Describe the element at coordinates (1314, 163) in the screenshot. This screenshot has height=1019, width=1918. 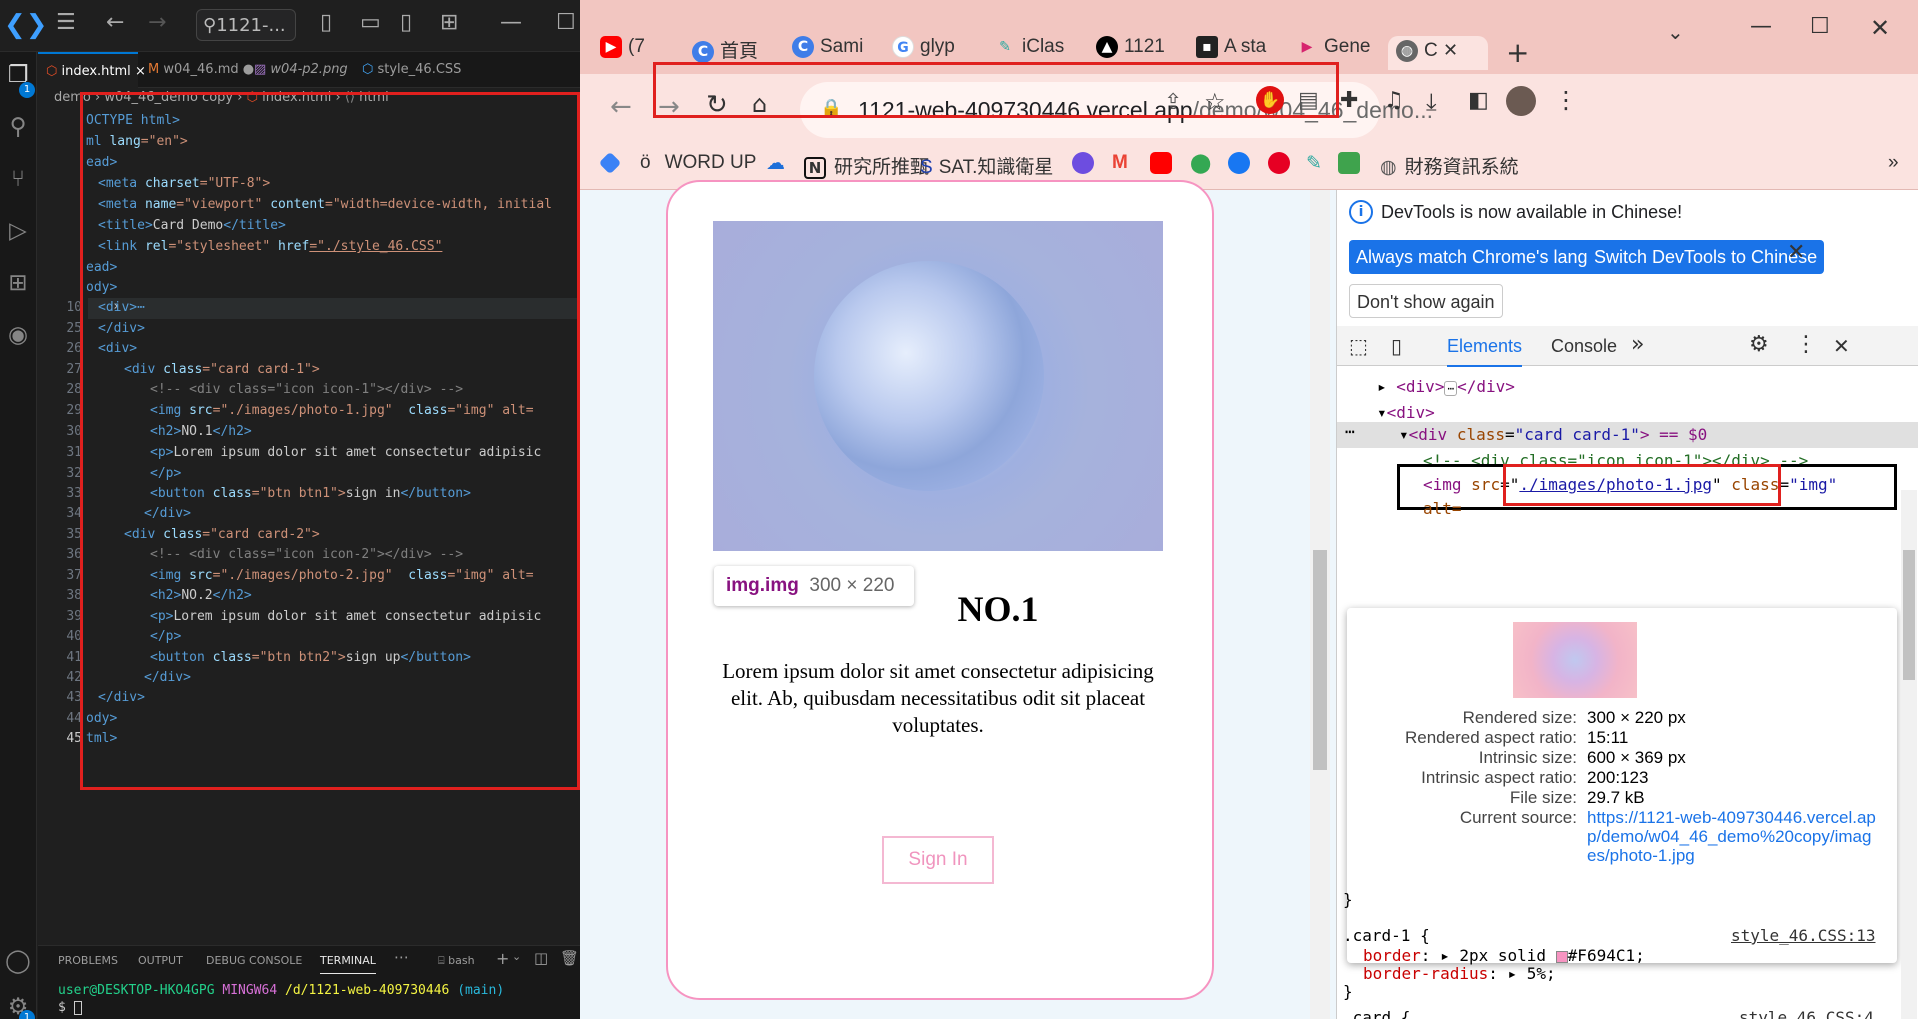
I see `bookmark-iclass: ✎` at that location.